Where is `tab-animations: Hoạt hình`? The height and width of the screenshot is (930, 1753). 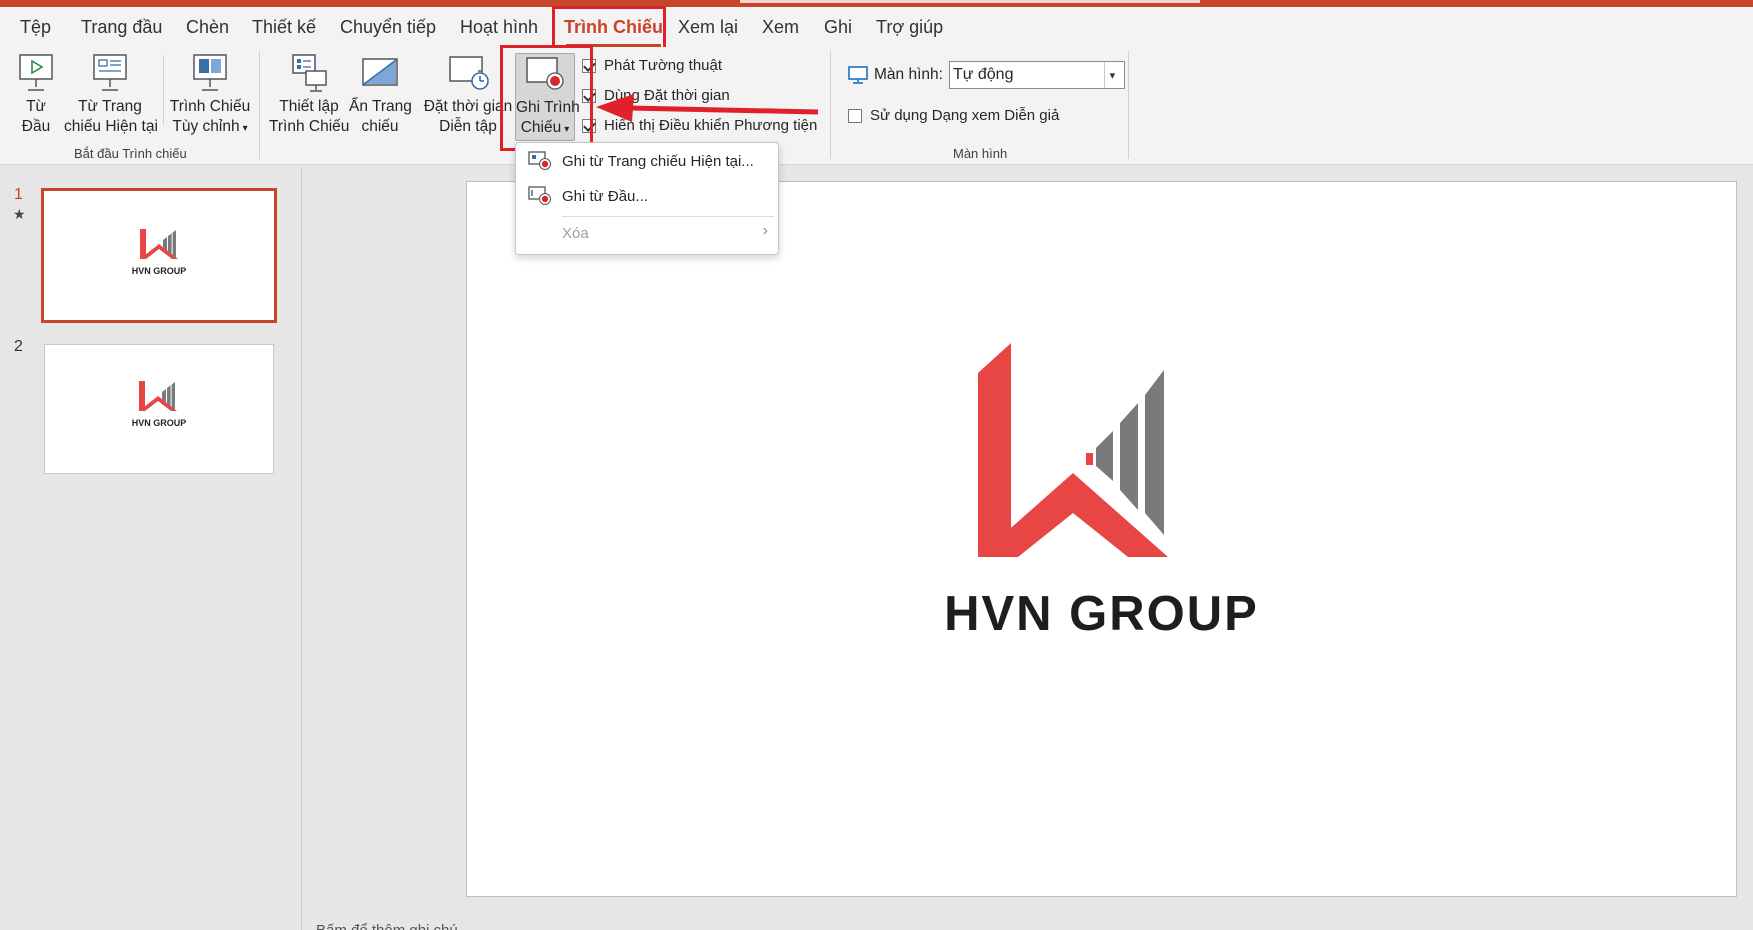 tab-animations: Hoạt hình is located at coordinates (499, 27).